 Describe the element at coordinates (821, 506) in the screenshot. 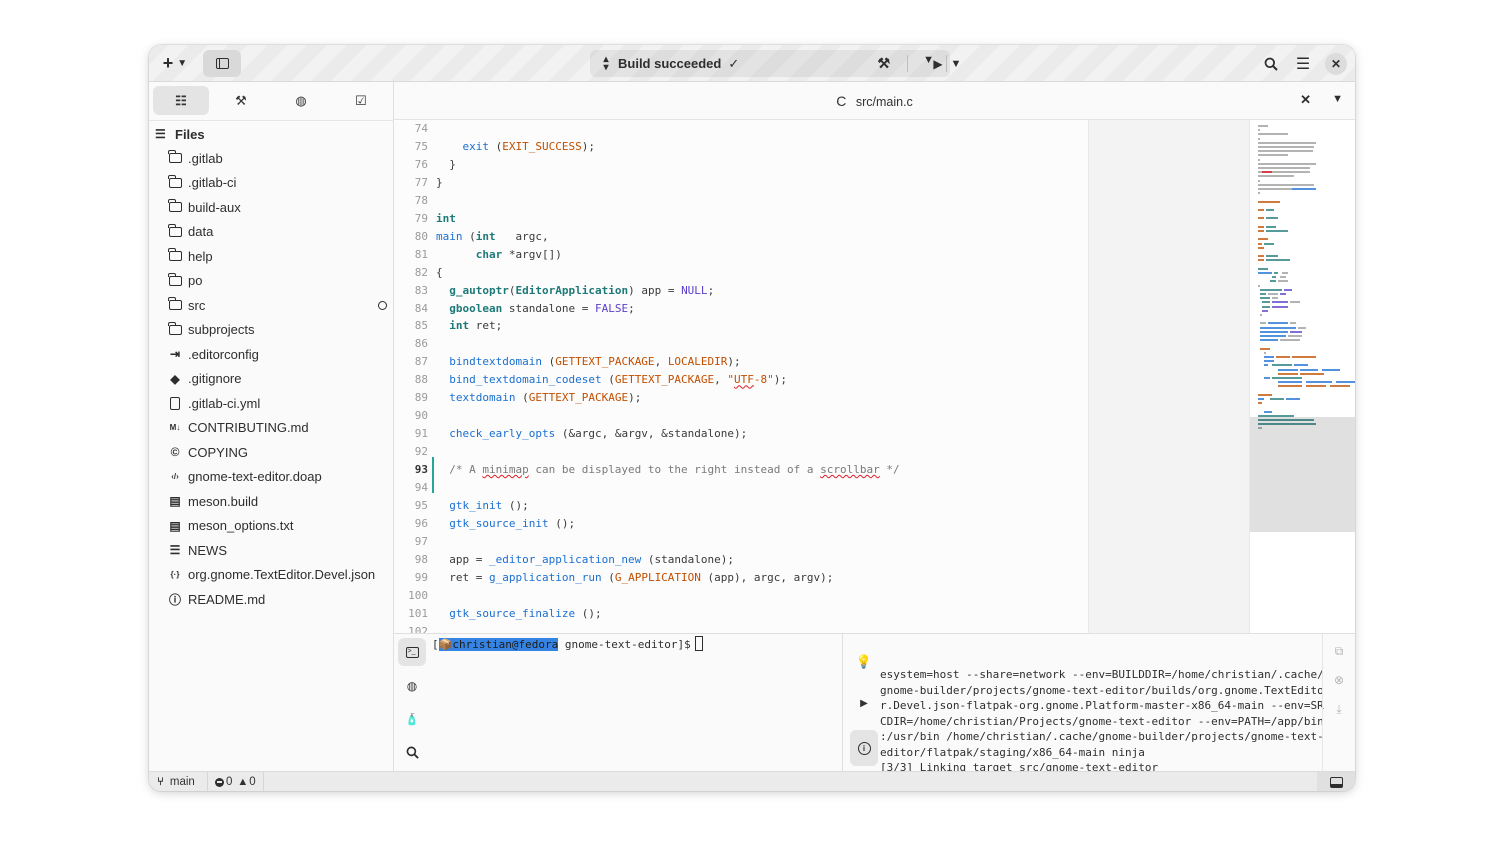

I see `code-line: 95 gtk_init ();` at that location.